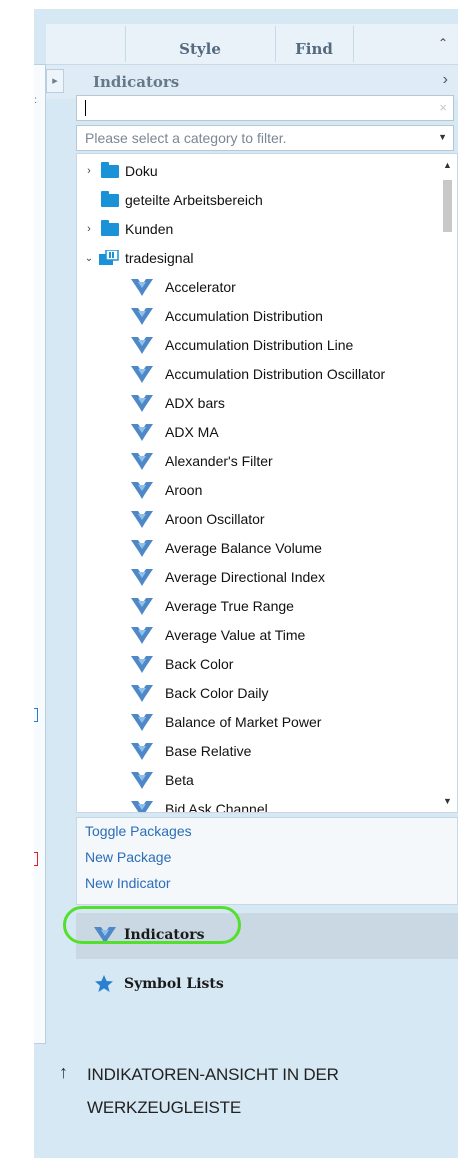 The width and height of the screenshot is (458, 1167). I want to click on indicator-label: ADX bars, so click(195, 403).